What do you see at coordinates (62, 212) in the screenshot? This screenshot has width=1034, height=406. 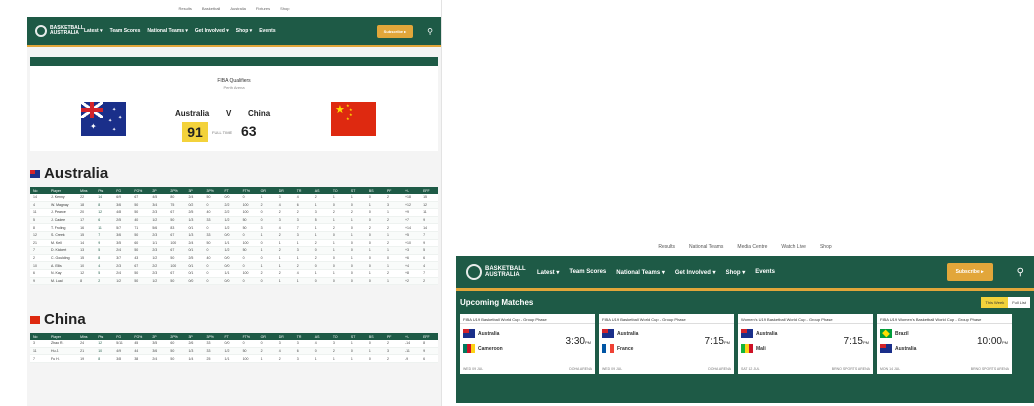 I see `player-name-link: J. Pearce` at bounding box center [62, 212].